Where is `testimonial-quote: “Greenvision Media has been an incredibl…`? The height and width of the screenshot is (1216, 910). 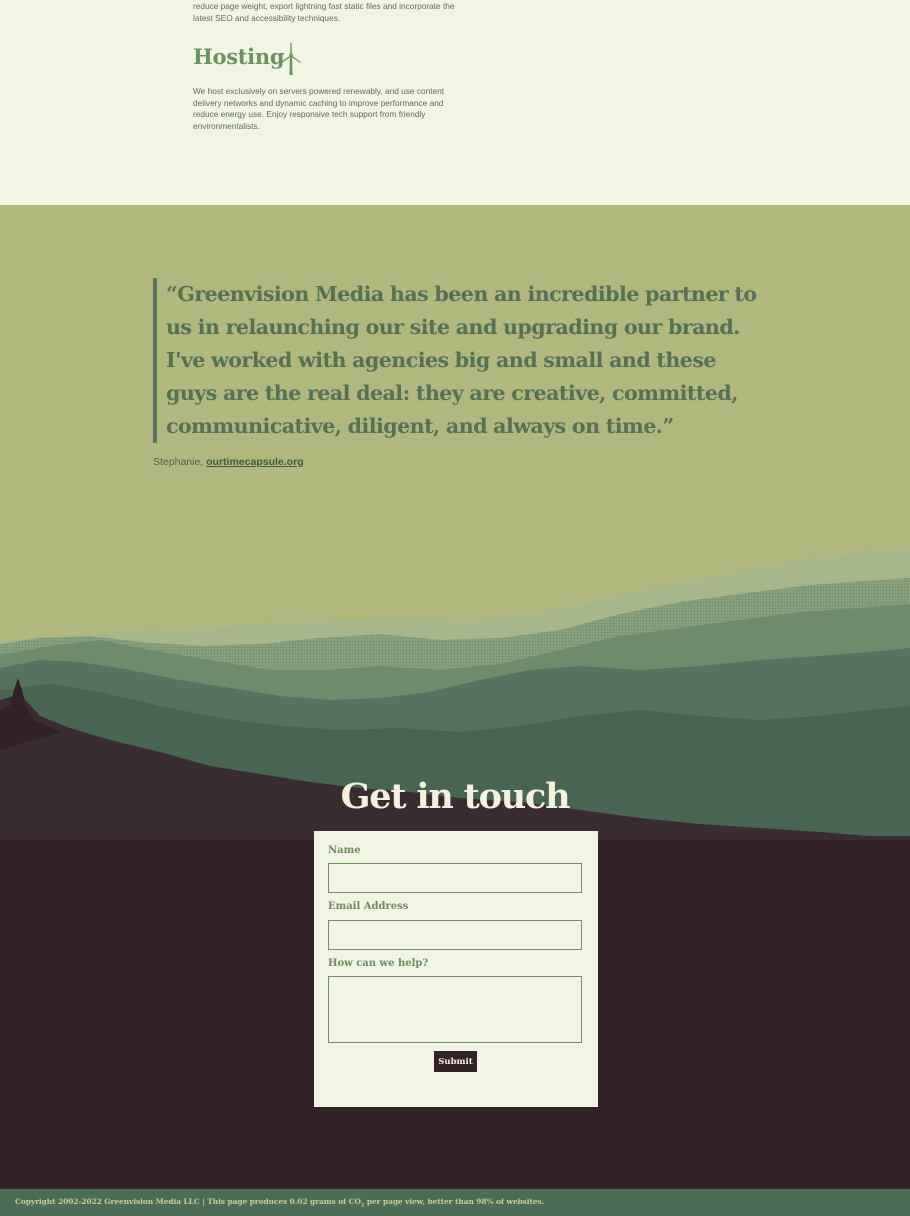 testimonial-quote: “Greenvision Media has been an incredibl… is located at coordinates (459, 360).